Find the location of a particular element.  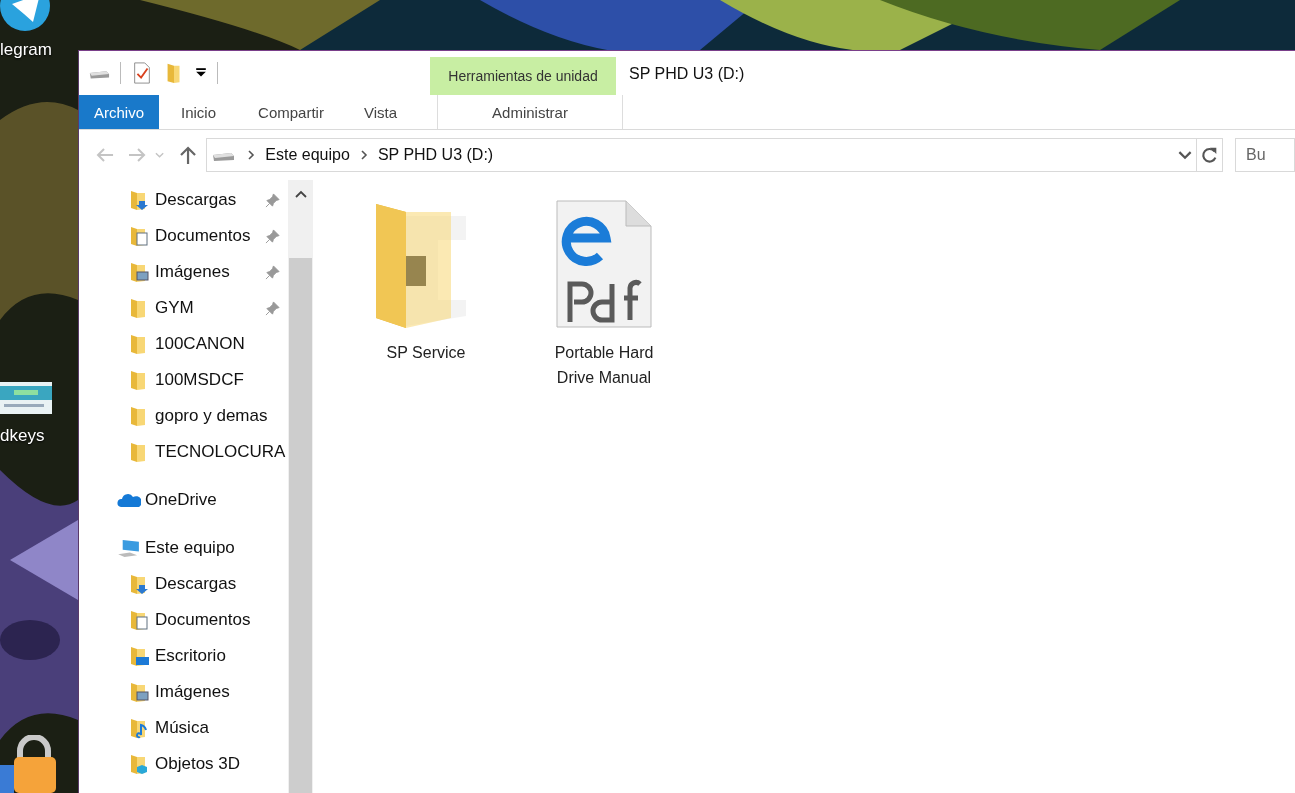

nav-item: Escritorio is located at coordinates (183, 656).